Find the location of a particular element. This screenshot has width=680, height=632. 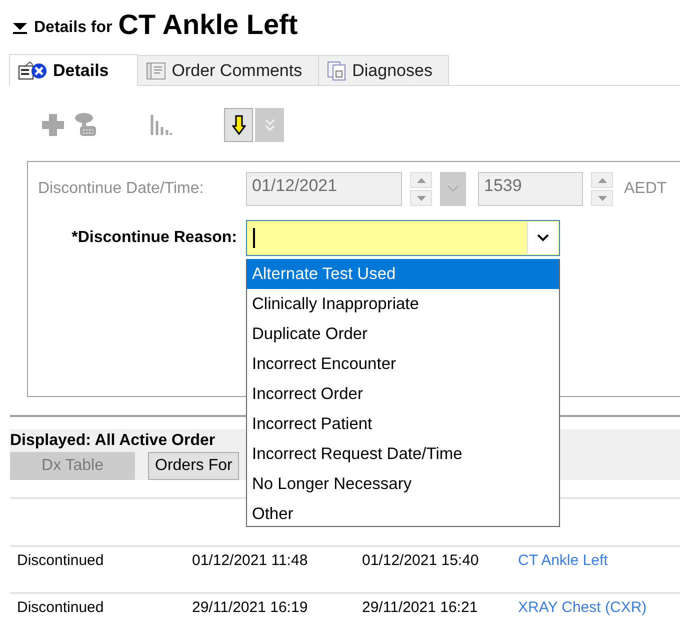

dropdown-option: Duplicate Order is located at coordinates (403, 334).